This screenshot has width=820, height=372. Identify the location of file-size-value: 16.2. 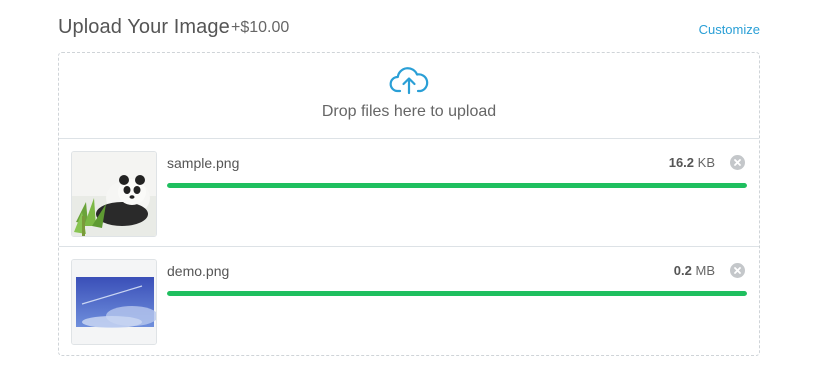
(681, 162).